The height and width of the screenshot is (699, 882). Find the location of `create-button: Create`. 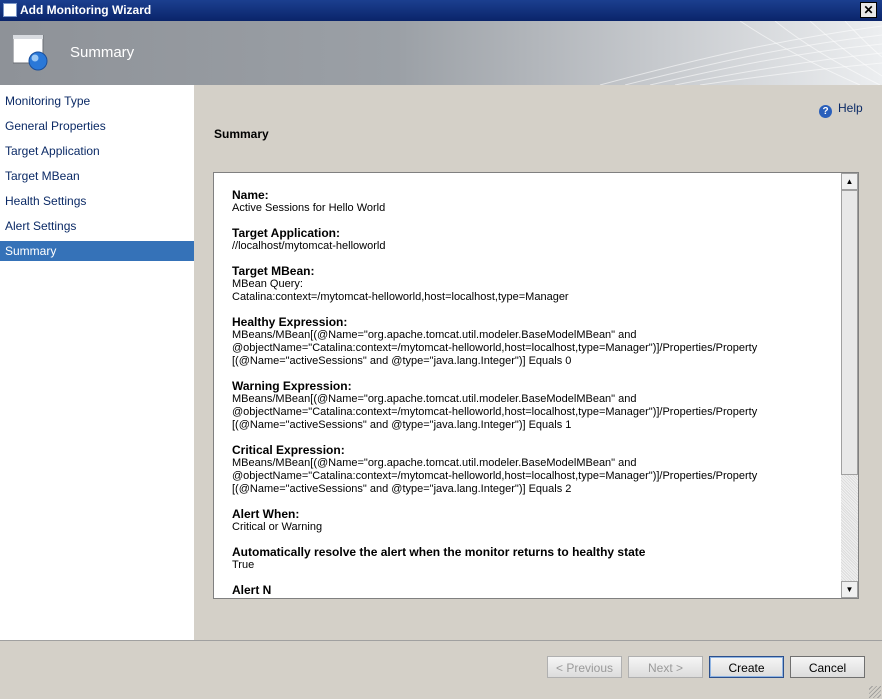

create-button: Create is located at coordinates (746, 667).